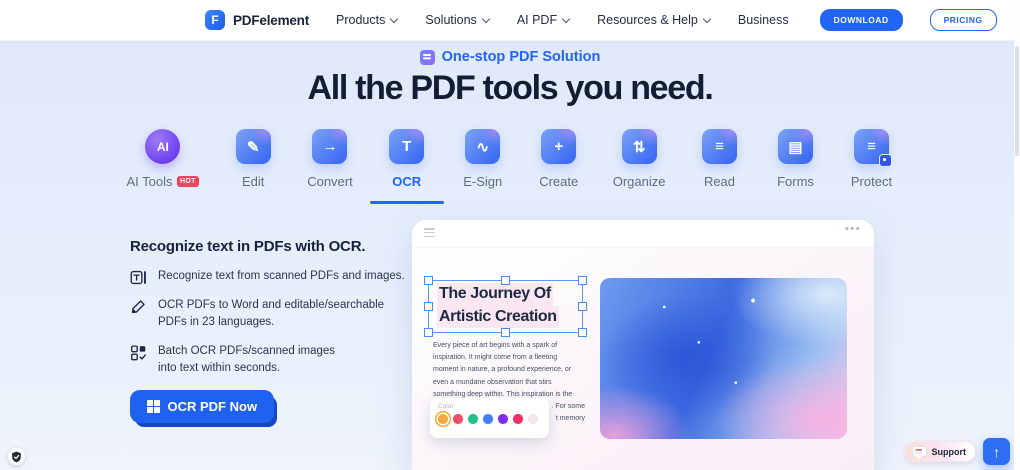  What do you see at coordinates (429, 233) in the screenshot?
I see `hamburger-menu-icon` at bounding box center [429, 233].